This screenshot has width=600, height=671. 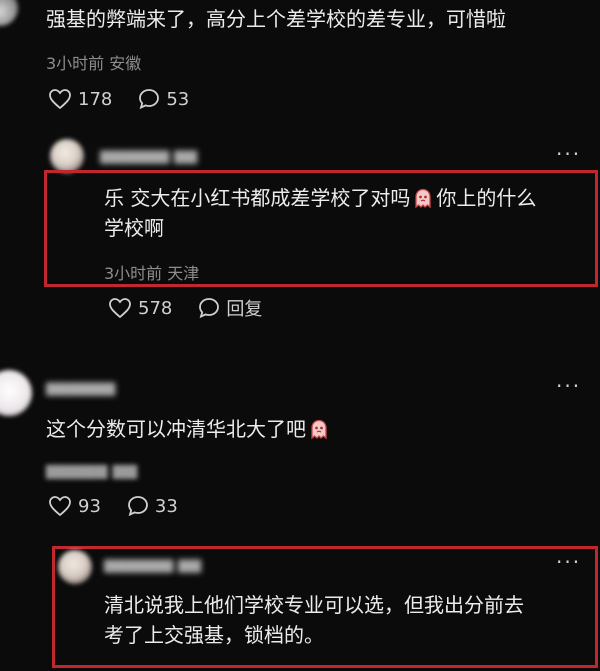 I want to click on comment-text-line1: 清北说我上他们学校专业可以选，但我出分前去, so click(x=314, y=605).